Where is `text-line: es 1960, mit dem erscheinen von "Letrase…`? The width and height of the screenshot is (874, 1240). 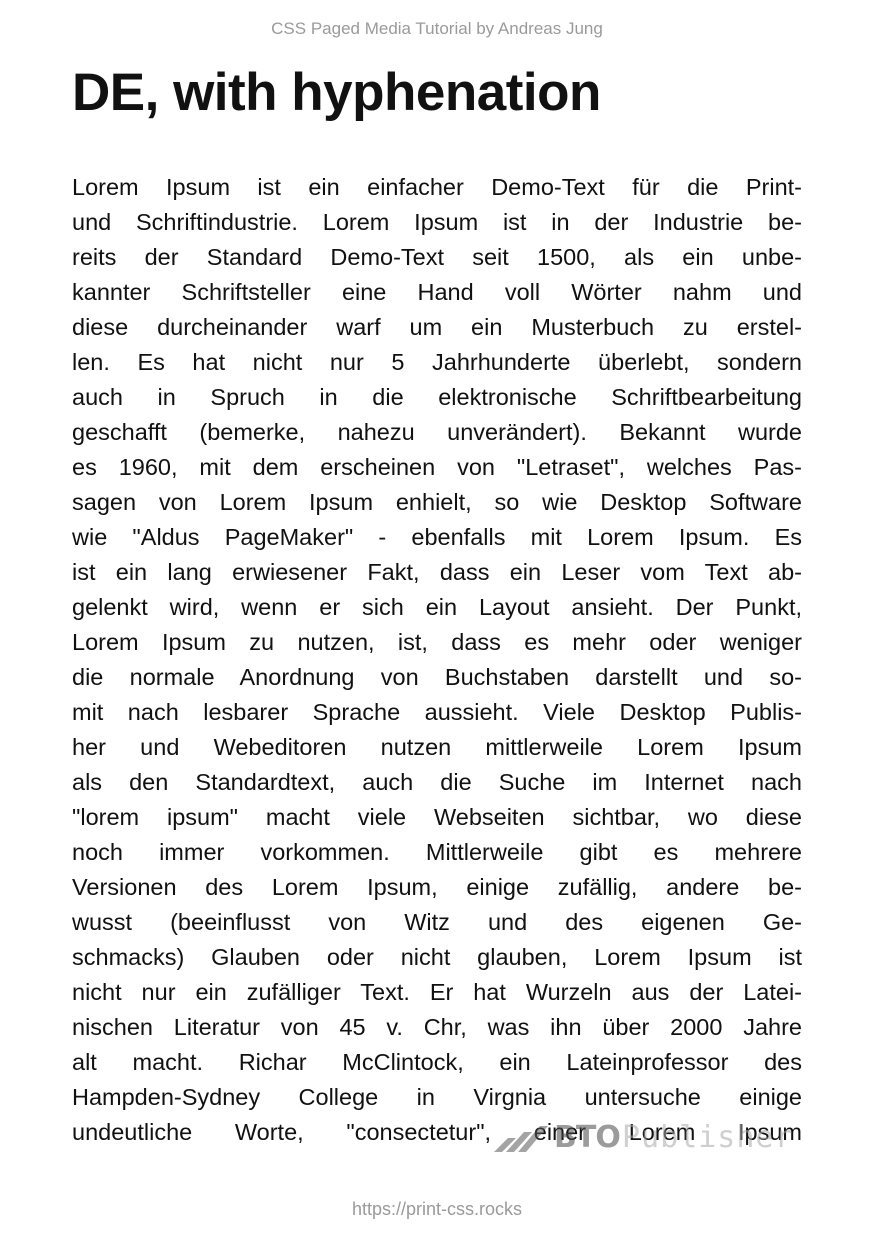 text-line: es 1960, mit dem erscheinen von "Letrase… is located at coordinates (437, 467).